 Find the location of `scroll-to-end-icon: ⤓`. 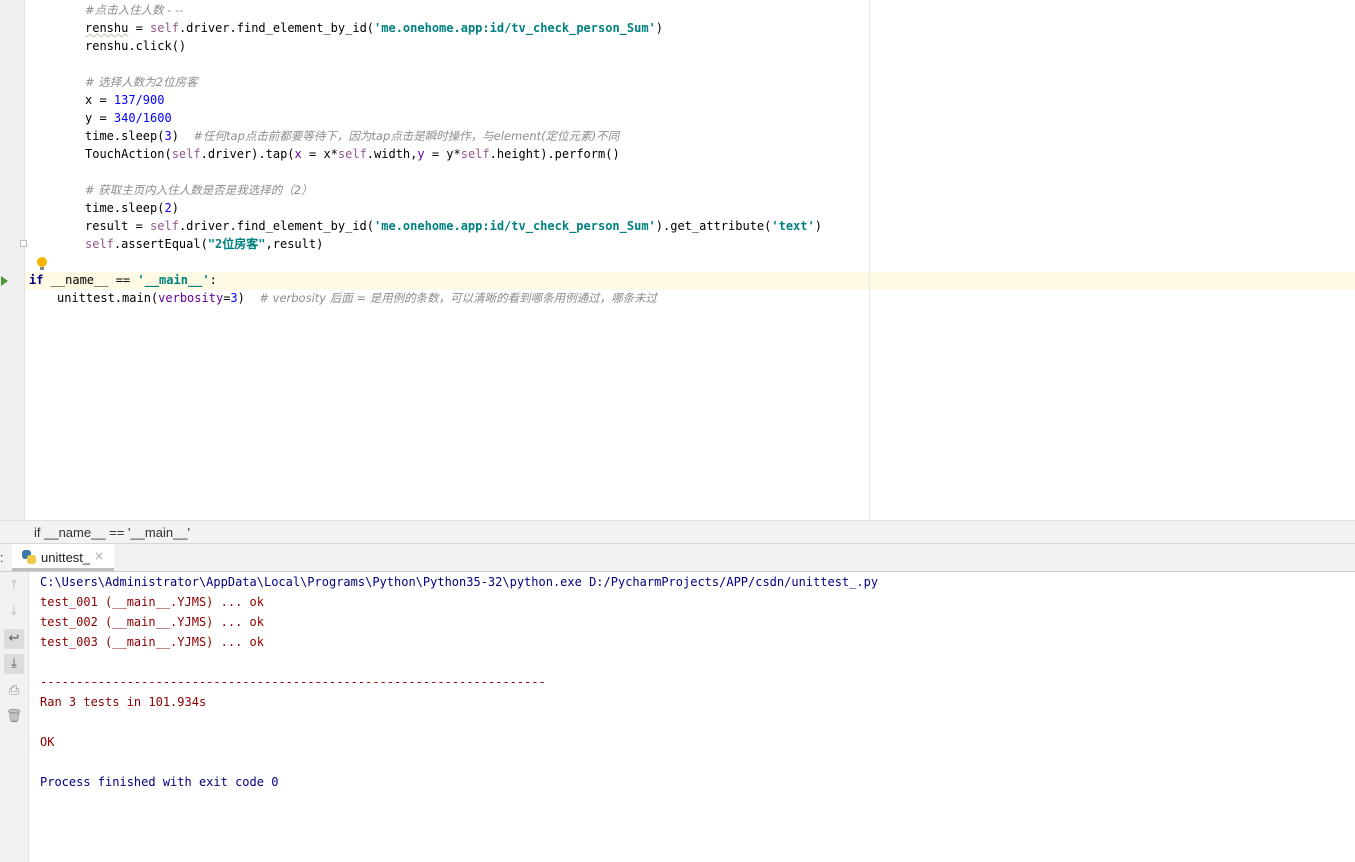

scroll-to-end-icon: ⤓ is located at coordinates (14, 664).